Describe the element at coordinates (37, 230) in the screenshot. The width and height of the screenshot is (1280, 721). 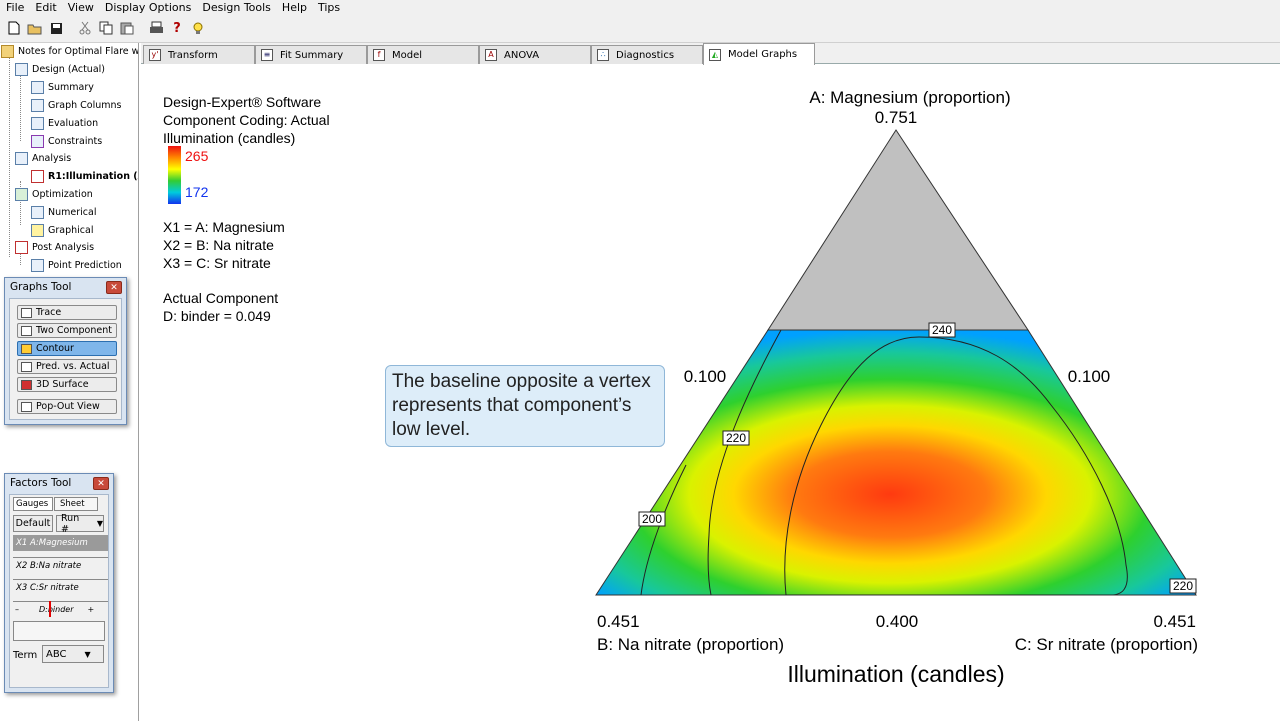
I see `graphical-icon` at that location.